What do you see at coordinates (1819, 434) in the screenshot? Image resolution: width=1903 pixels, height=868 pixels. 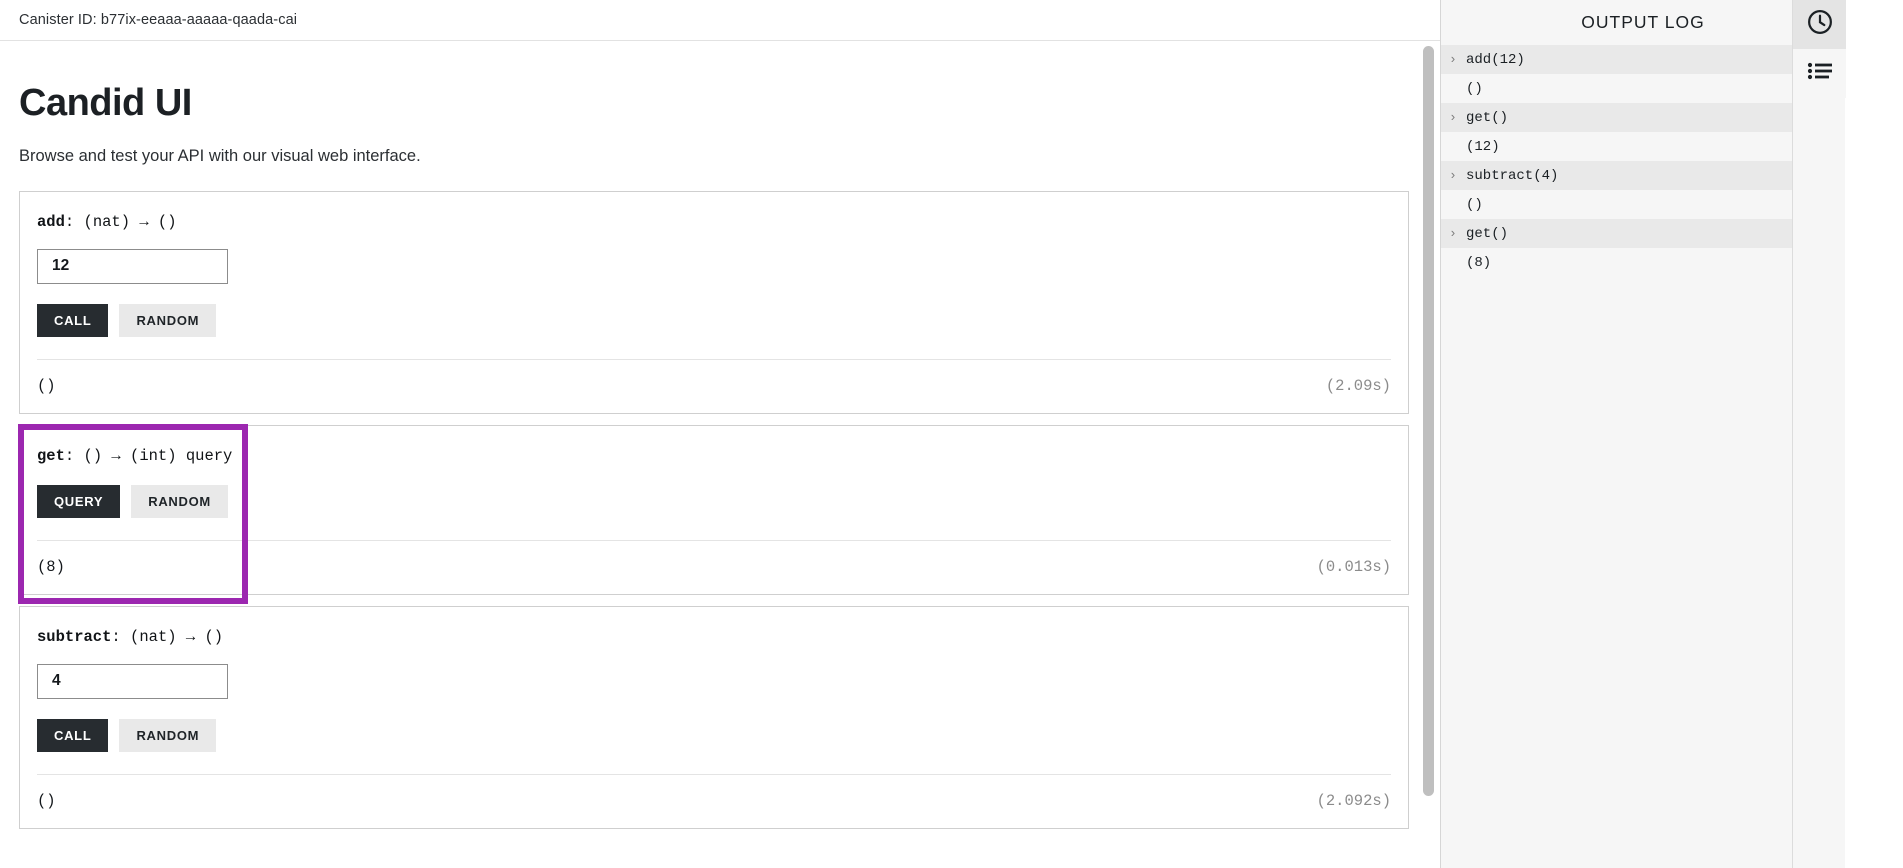 I see `icon-rail` at bounding box center [1819, 434].